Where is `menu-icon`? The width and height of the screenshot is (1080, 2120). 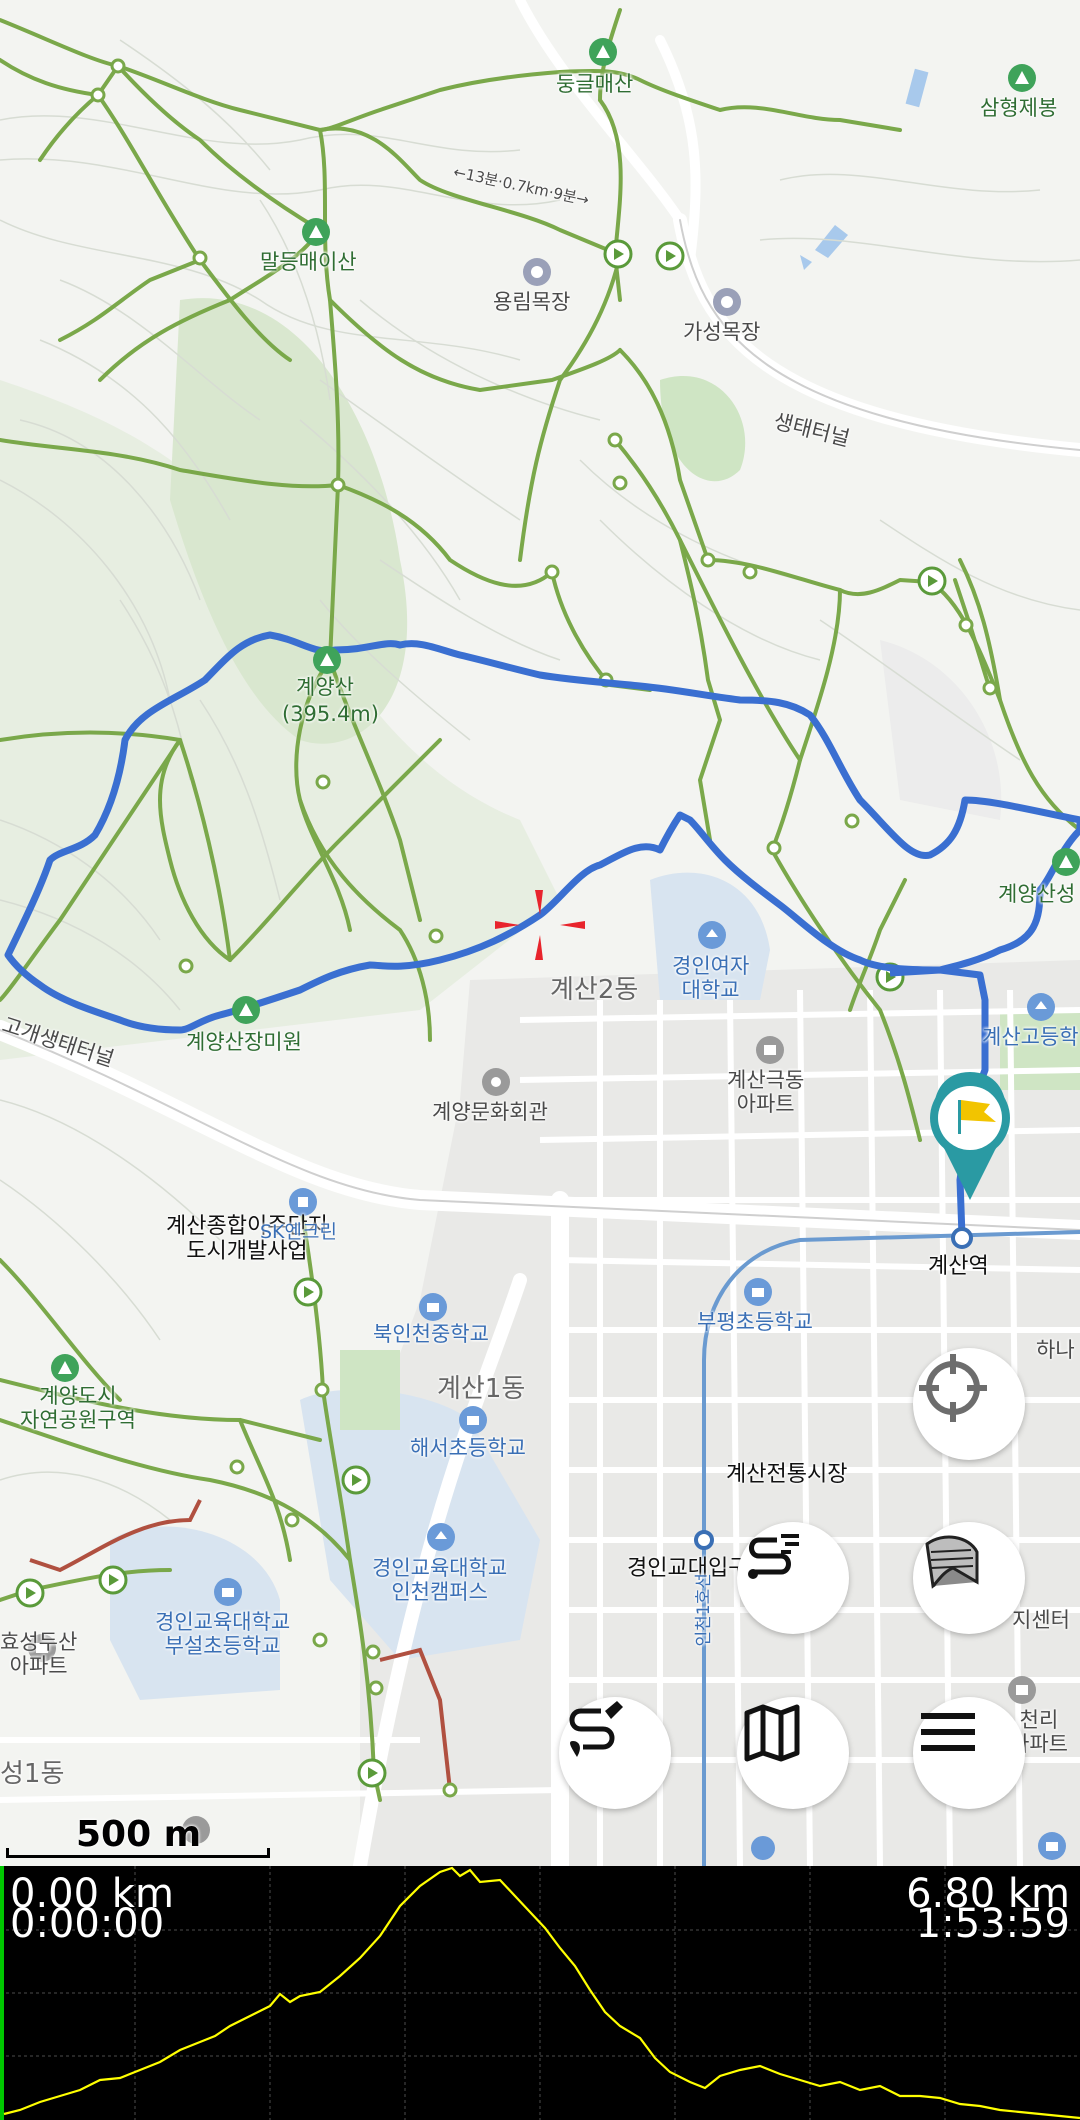
menu-icon is located at coordinates (948, 1732).